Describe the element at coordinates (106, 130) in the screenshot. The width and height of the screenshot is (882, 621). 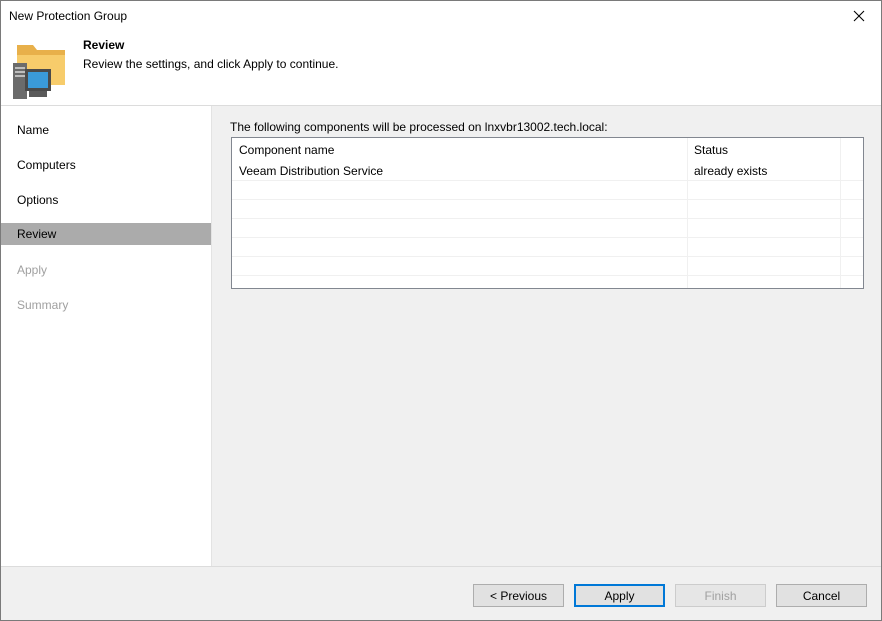
I see `step-name: Name` at that location.